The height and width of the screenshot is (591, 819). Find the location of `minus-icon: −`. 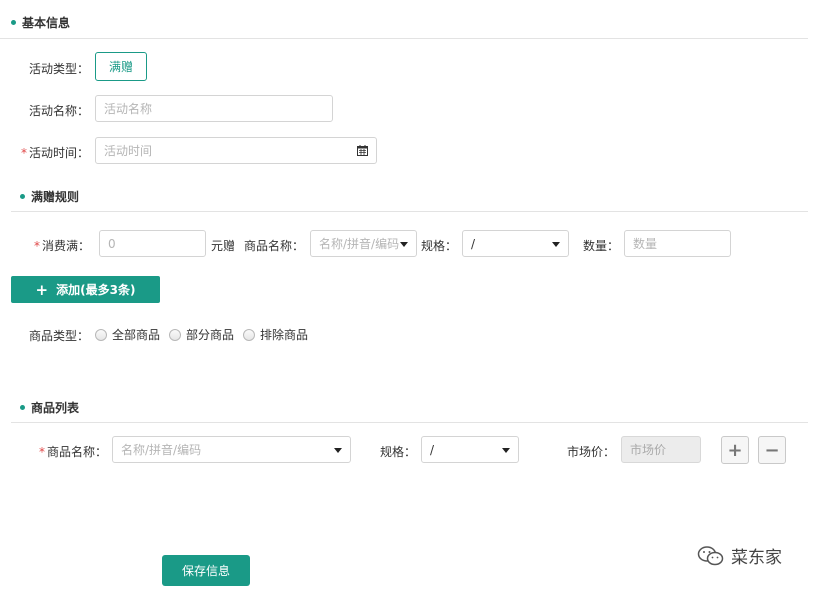

minus-icon: − is located at coordinates (772, 450).